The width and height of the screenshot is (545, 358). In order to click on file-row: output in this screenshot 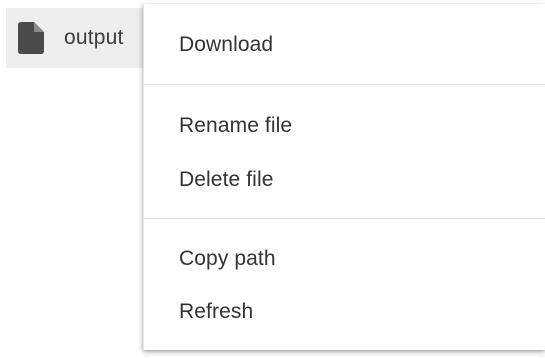, I will do `click(86, 38)`.